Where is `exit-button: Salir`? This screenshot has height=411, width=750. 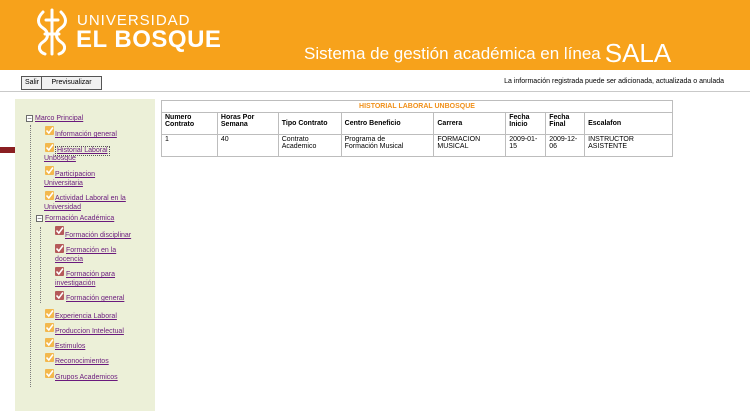
exit-button: Salir is located at coordinates (32, 83).